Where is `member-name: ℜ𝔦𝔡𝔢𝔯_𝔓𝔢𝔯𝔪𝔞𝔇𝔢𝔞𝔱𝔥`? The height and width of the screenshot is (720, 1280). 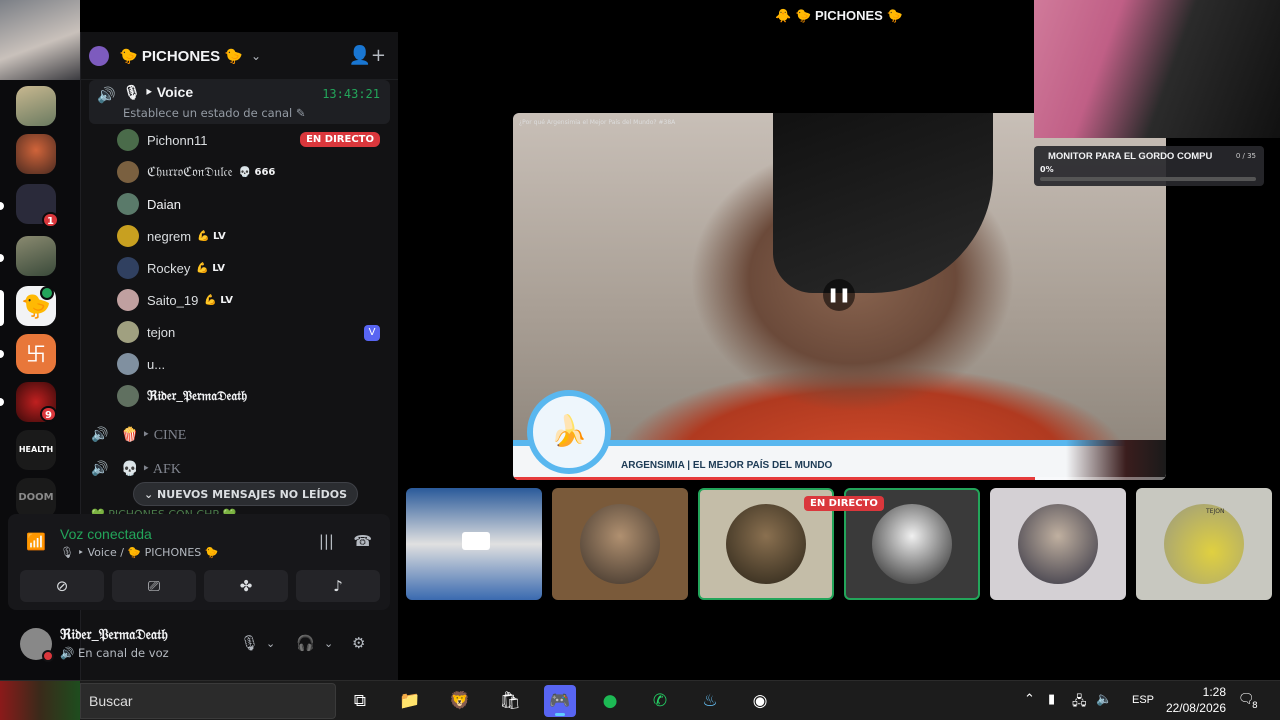 member-name: ℜ𝔦𝔡𝔢𝔯_𝔓𝔢𝔯𝔪𝔞𝔇𝔢𝔞𝔱𝔥 is located at coordinates (197, 395).